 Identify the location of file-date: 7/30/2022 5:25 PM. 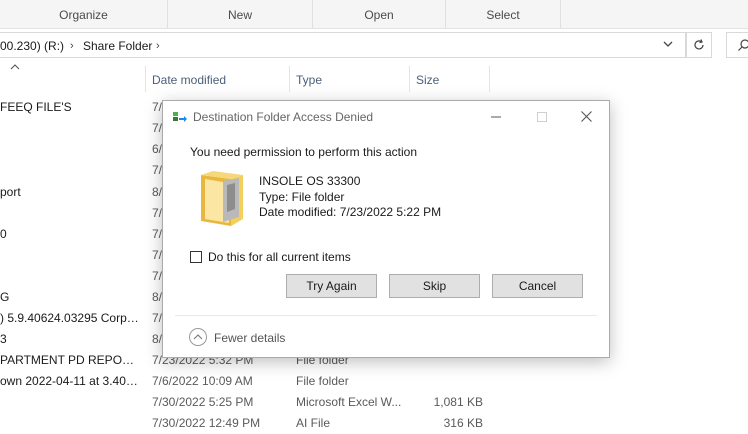
(203, 402).